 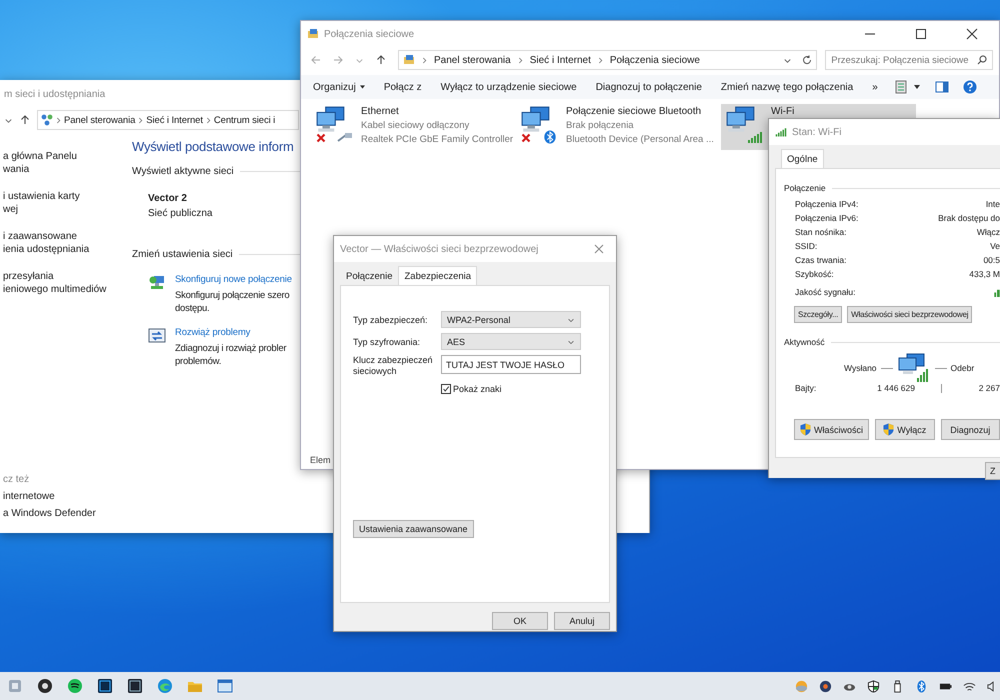 What do you see at coordinates (182, 254) in the screenshot?
I see `section-heading: Zmień ustawienia sieci` at bounding box center [182, 254].